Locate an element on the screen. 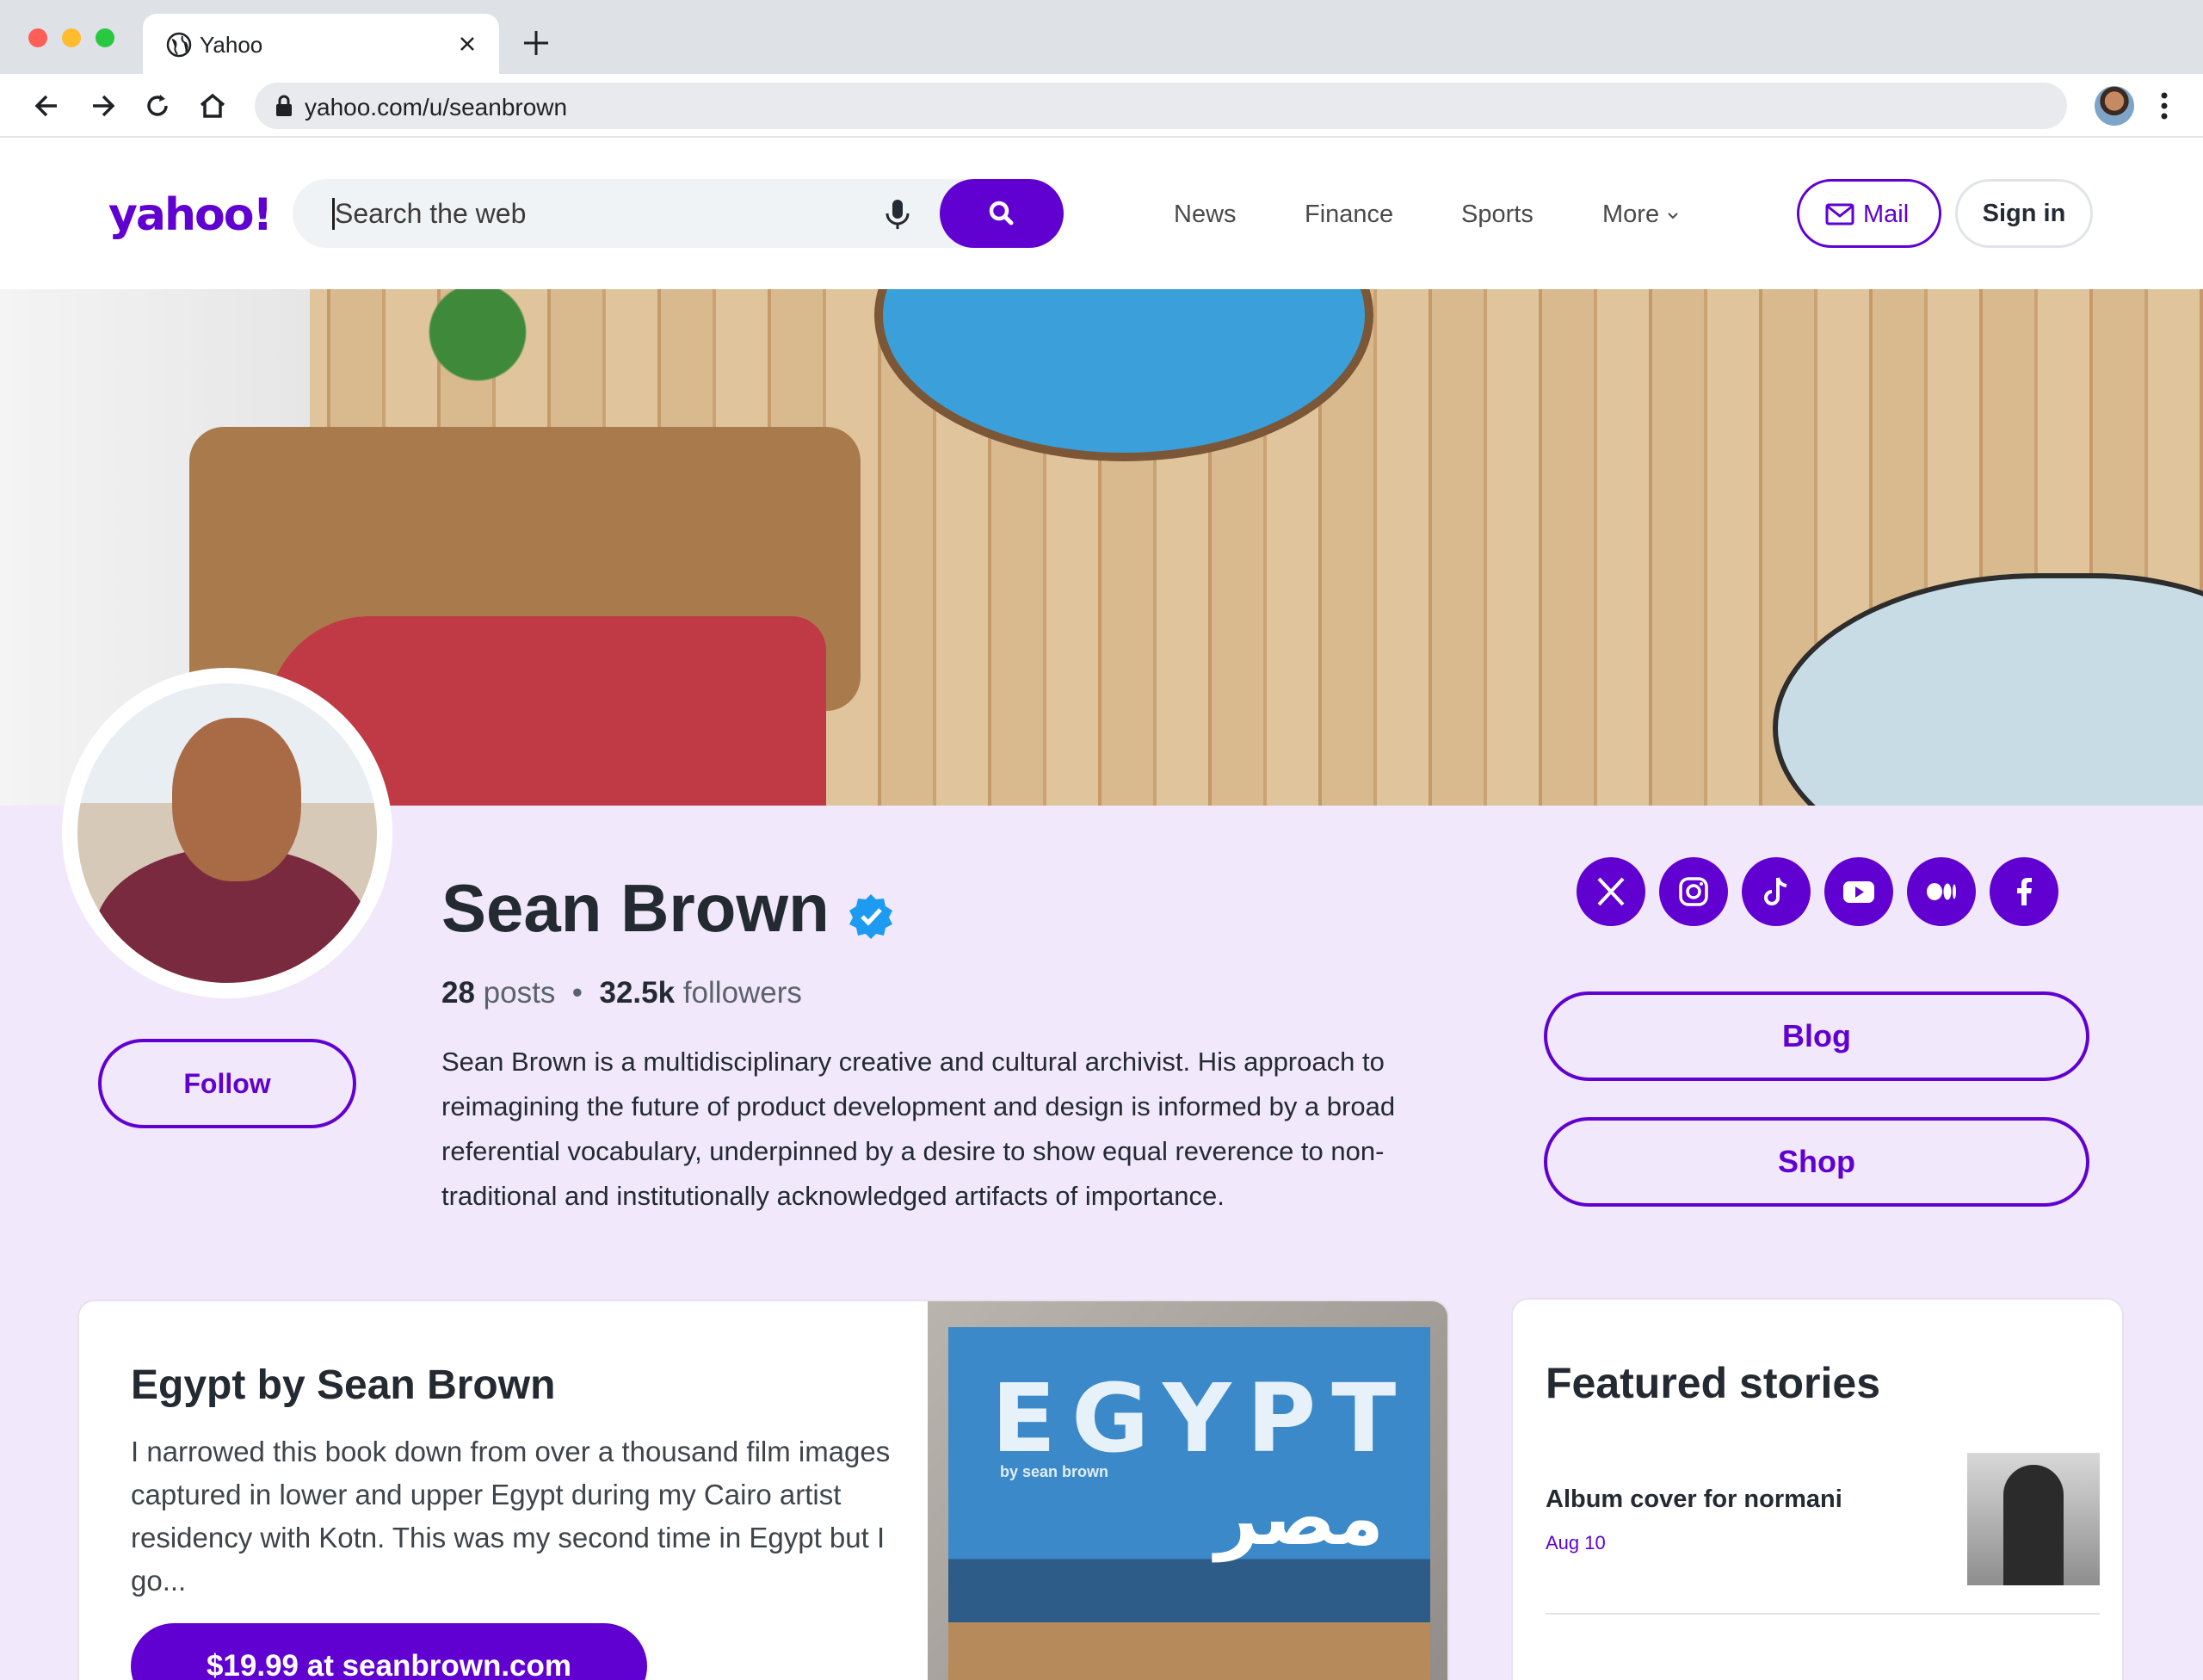 This screenshot has width=2203, height=1680. microphone-icon is located at coordinates (898, 214).